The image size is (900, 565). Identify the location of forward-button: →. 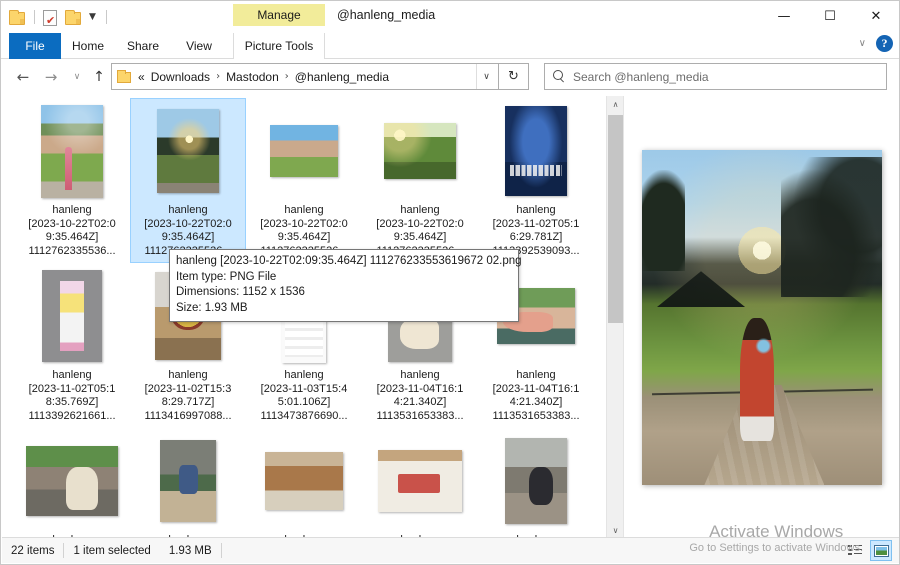
(51, 77).